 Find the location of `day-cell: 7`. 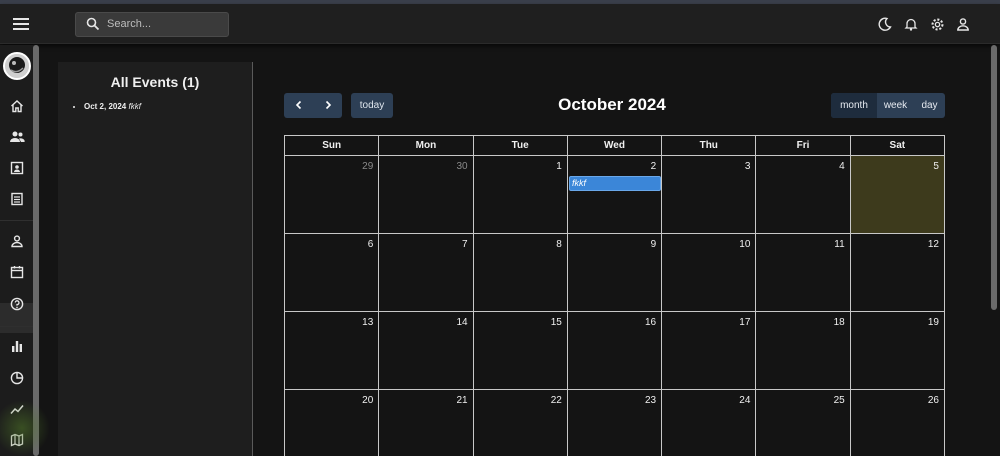

day-cell: 7 is located at coordinates (426, 273).